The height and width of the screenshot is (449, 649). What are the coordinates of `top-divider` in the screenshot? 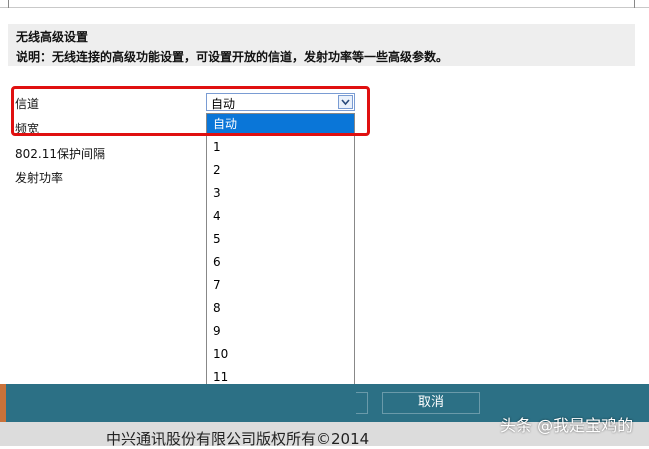 It's located at (324, 7).